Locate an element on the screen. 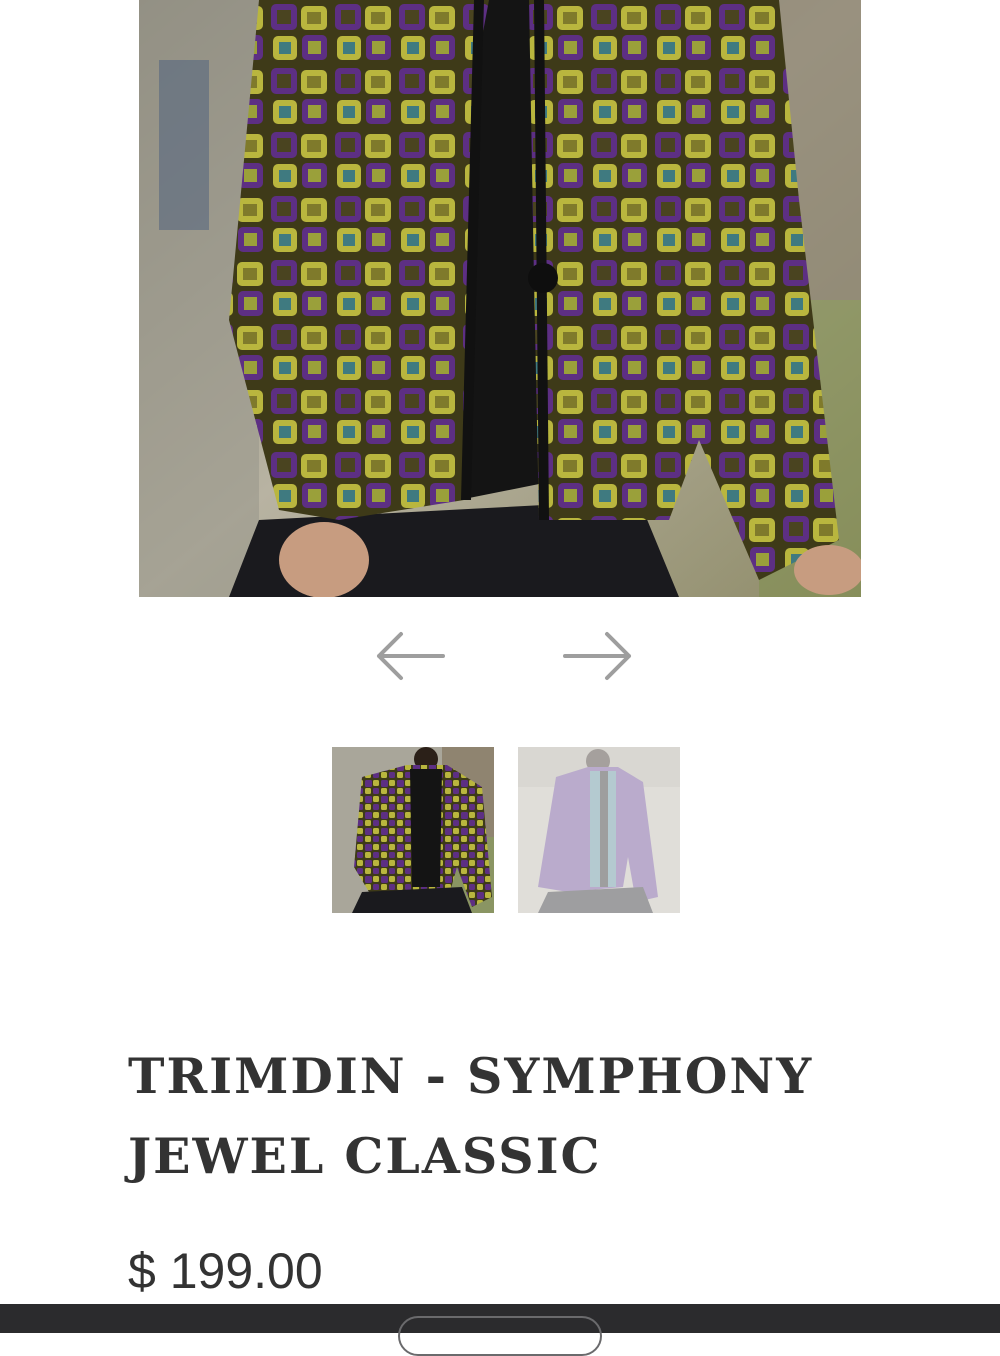 The image size is (1000, 1356). product-price: $ 199.00 is located at coordinates (225, 1271).